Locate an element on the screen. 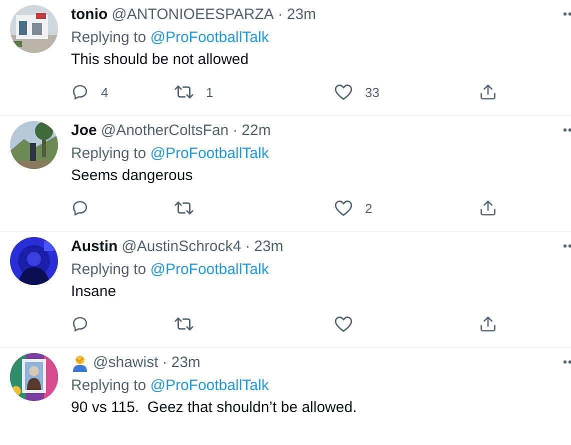  like-count: 2 is located at coordinates (368, 208).